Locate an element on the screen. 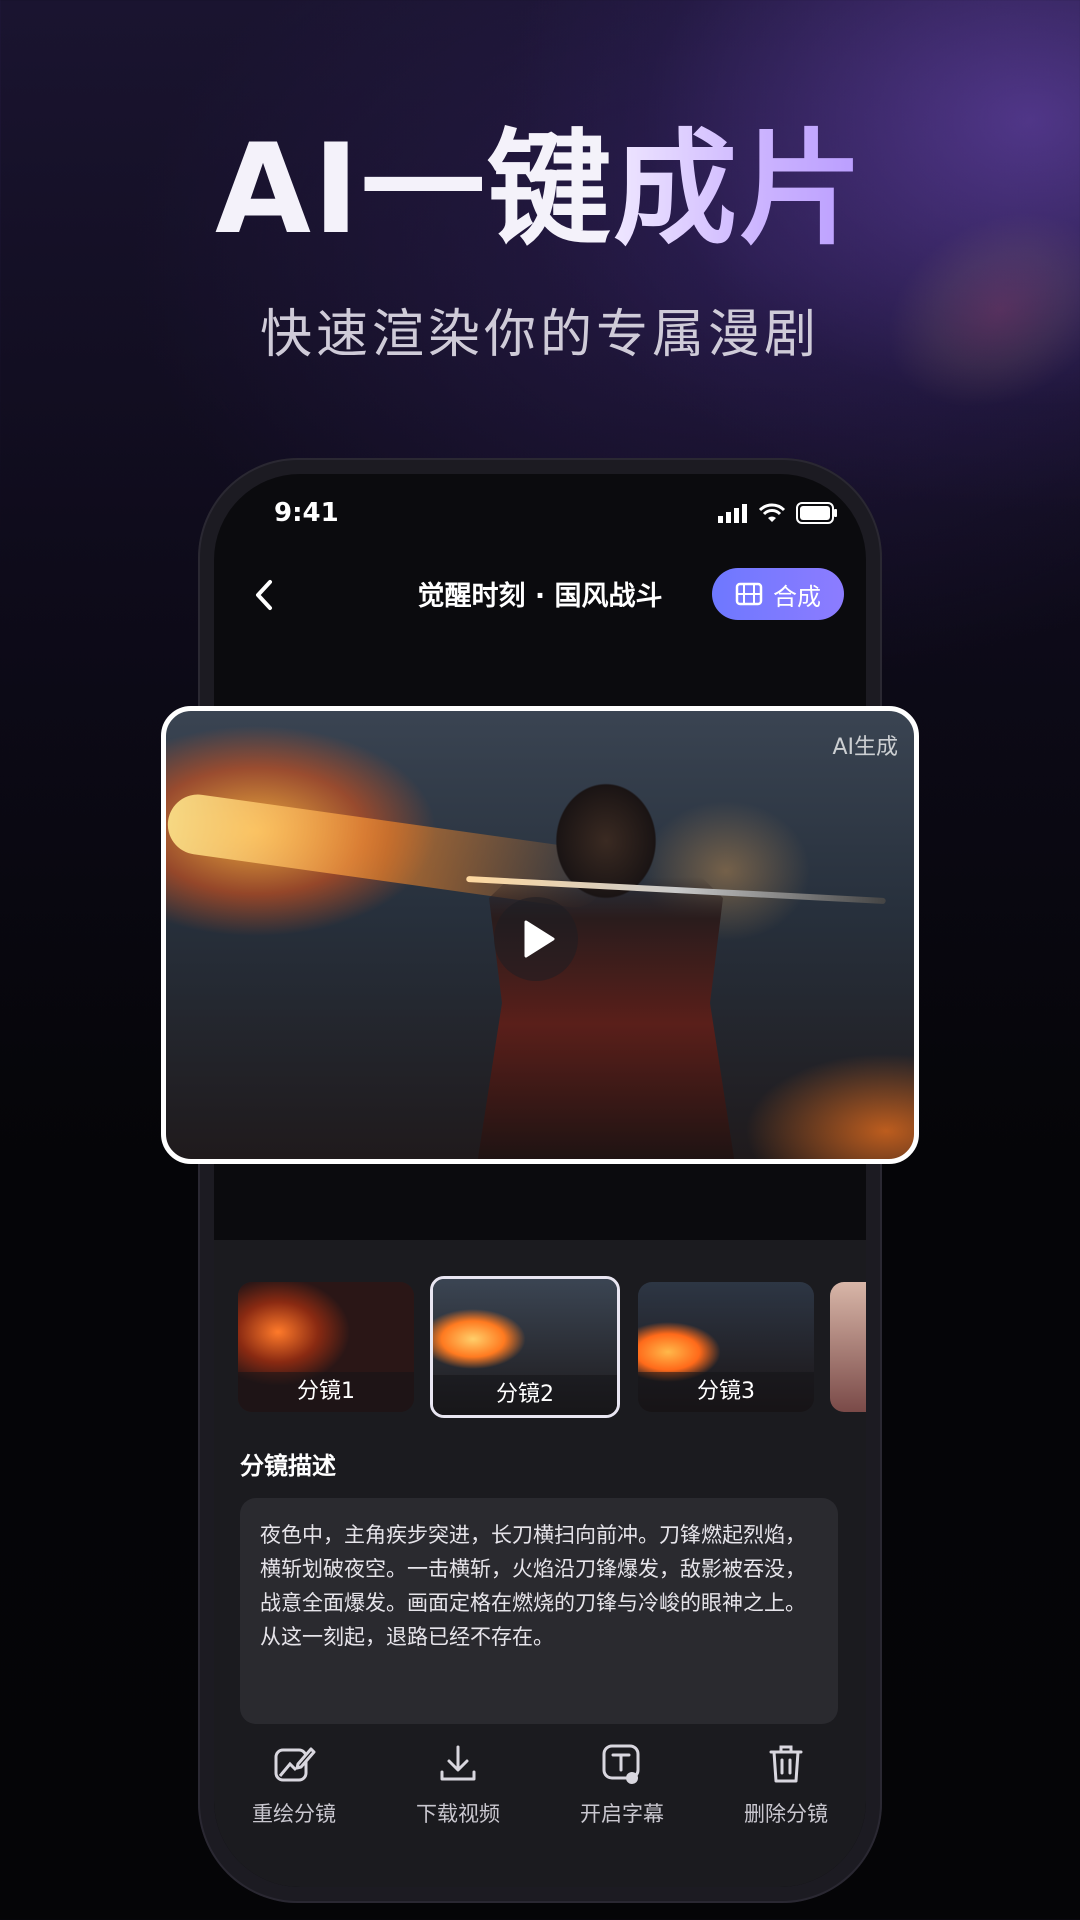 The height and width of the screenshot is (1920, 1080). promo-headline: AI一键成片 is located at coordinates (540, 190).